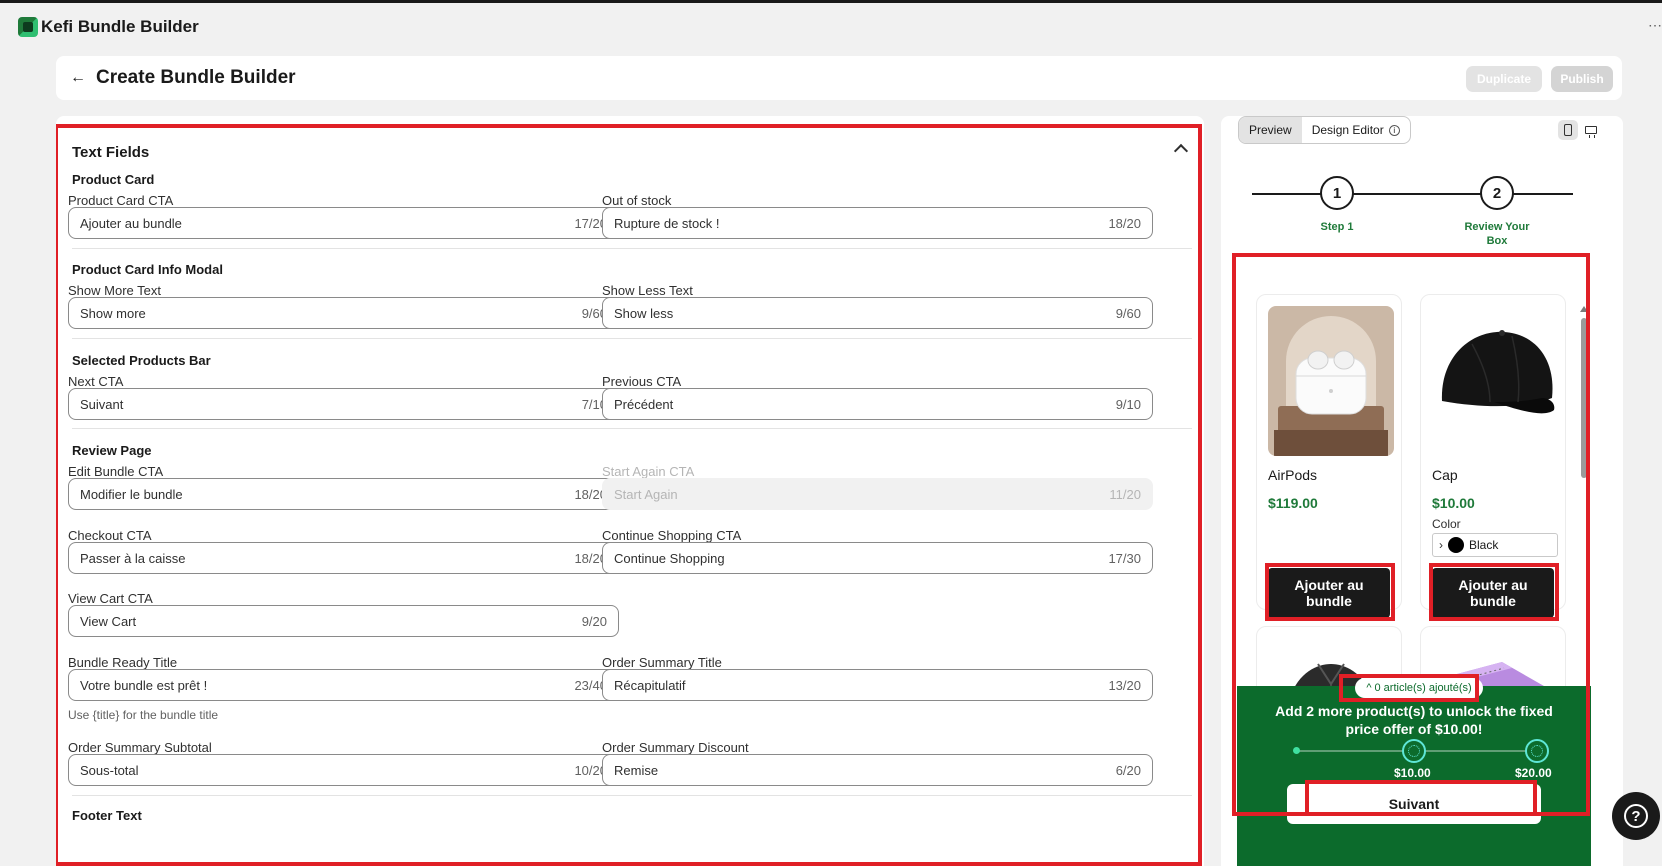  What do you see at coordinates (1533, 773) in the screenshot?
I see `milestone-label: $20.00` at bounding box center [1533, 773].